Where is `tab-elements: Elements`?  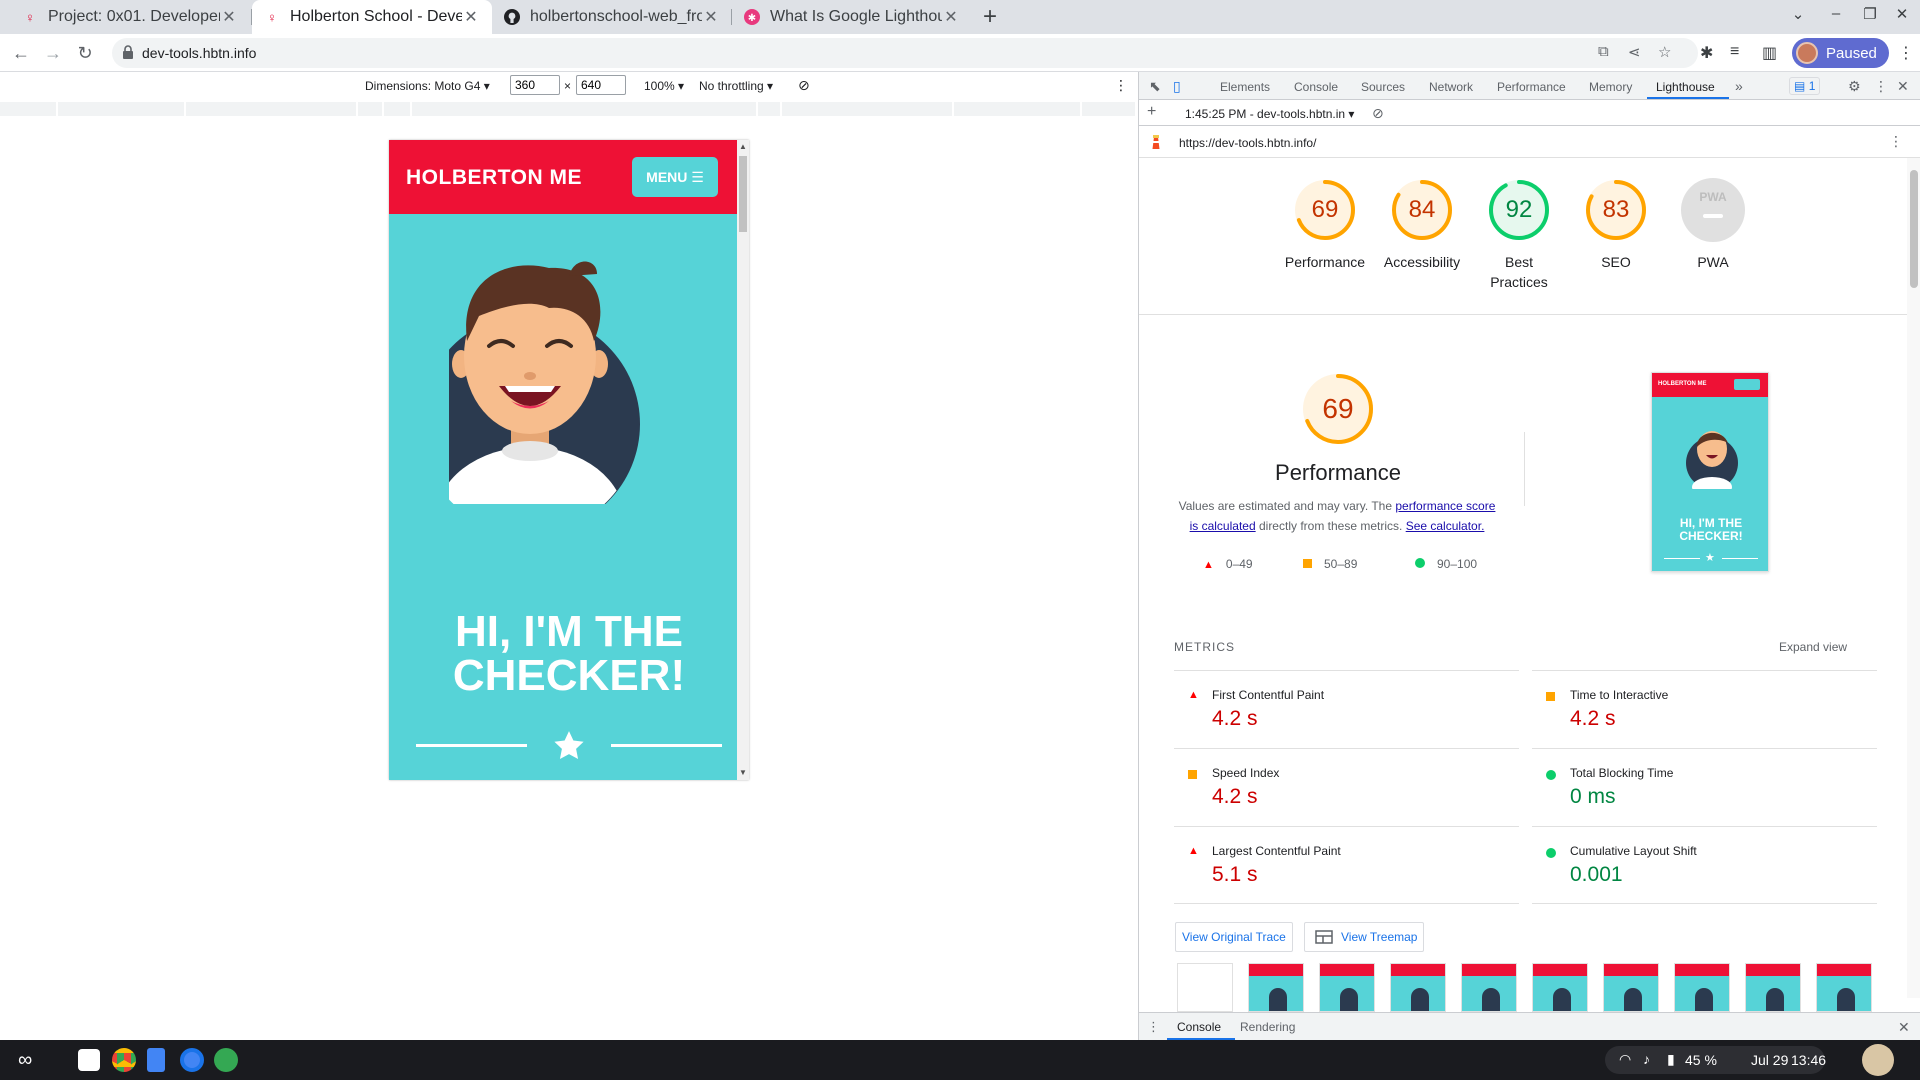
tab-elements: Elements is located at coordinates (1245, 87).